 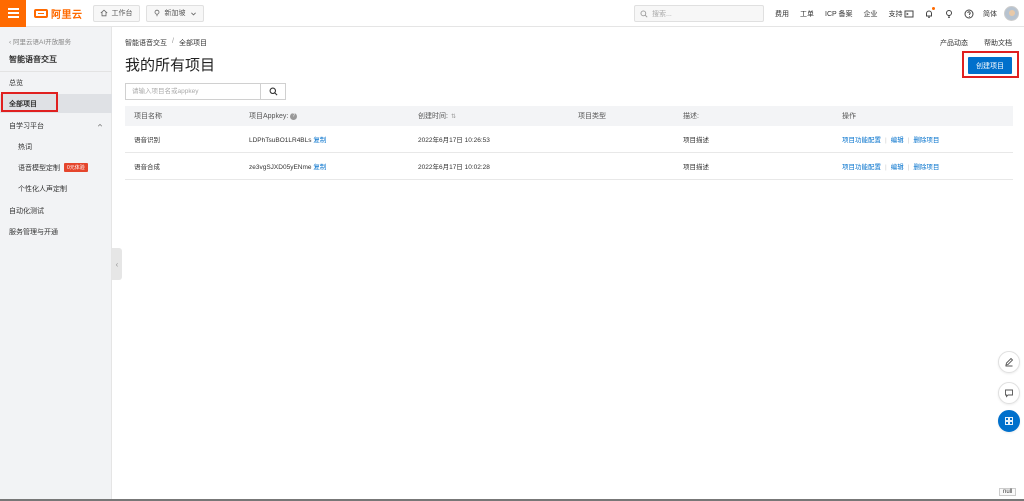 I want to click on back-link: ‹ 阿里云语AI开放服务, so click(x=40, y=41).